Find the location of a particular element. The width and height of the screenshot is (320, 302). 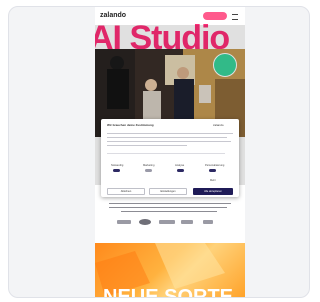

promo-title: NEUE SORTE is located at coordinates (168, 291).